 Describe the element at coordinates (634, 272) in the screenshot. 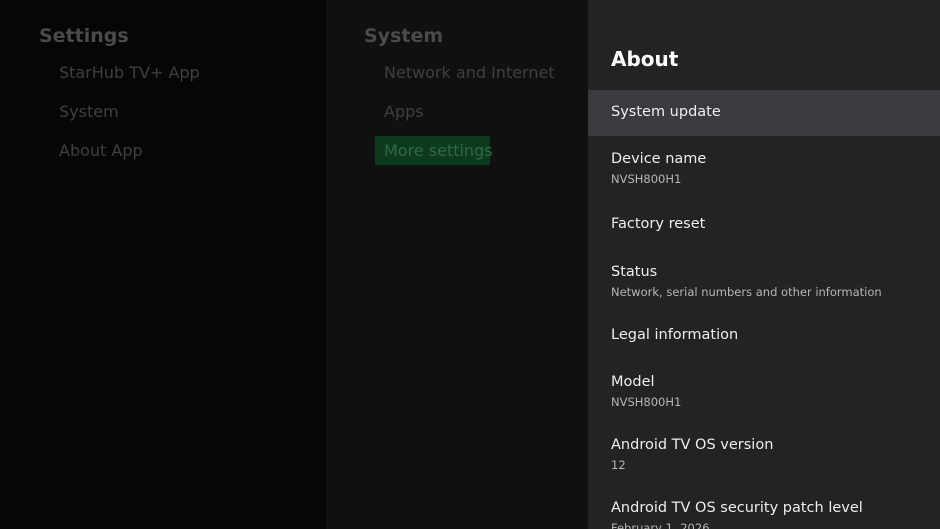

I see `status-label: Status` at that location.